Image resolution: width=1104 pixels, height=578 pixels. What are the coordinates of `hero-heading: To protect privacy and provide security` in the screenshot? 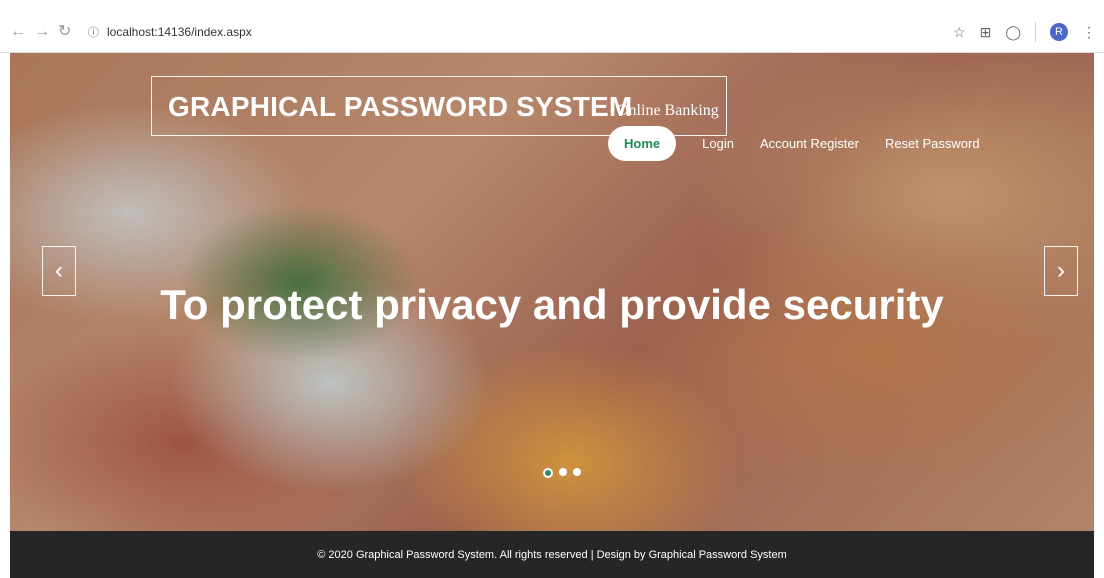 It's located at (552, 304).